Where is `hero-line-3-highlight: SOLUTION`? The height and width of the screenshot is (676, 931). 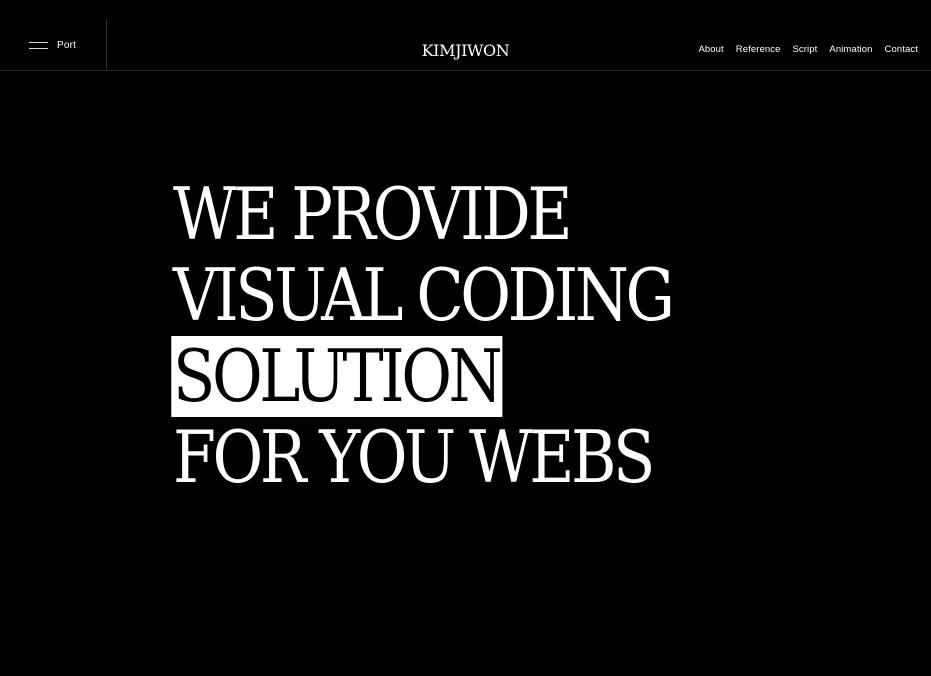
hero-line-3-highlight: SOLUTION is located at coordinates (421, 376).